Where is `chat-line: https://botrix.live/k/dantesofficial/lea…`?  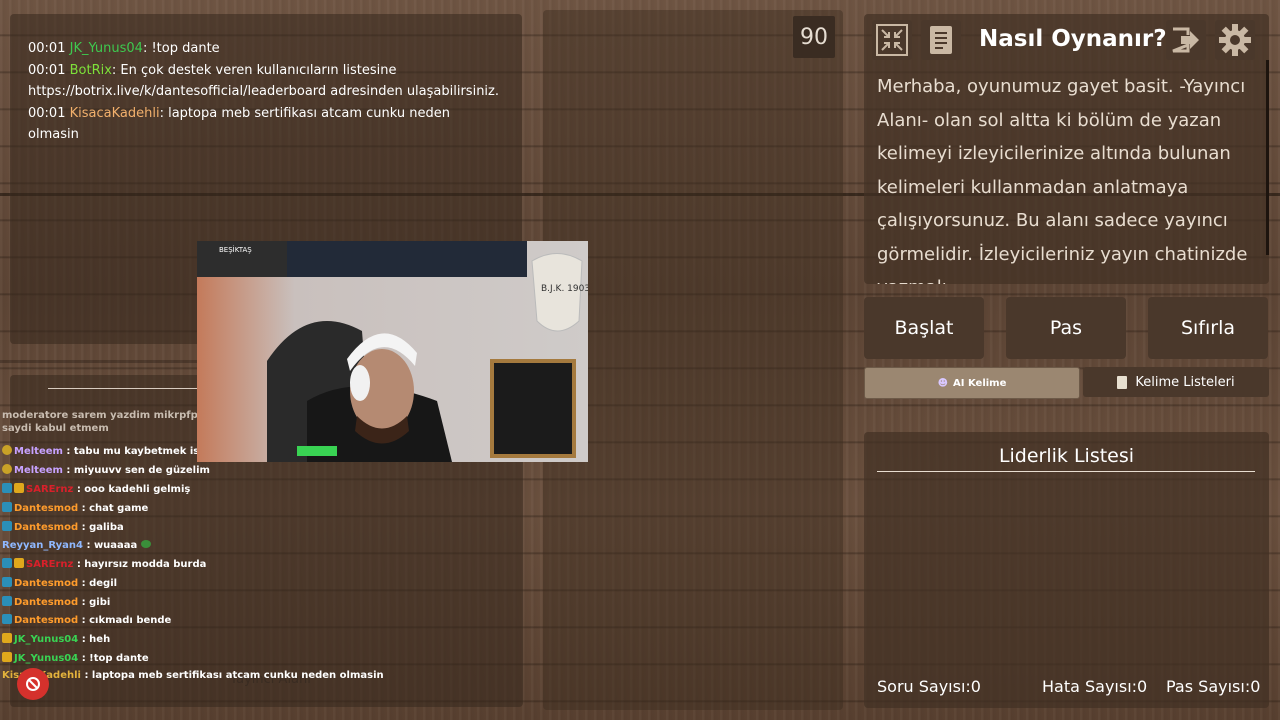
chat-line: https://botrix.live/k/dantesofficial/lea… is located at coordinates (263, 91).